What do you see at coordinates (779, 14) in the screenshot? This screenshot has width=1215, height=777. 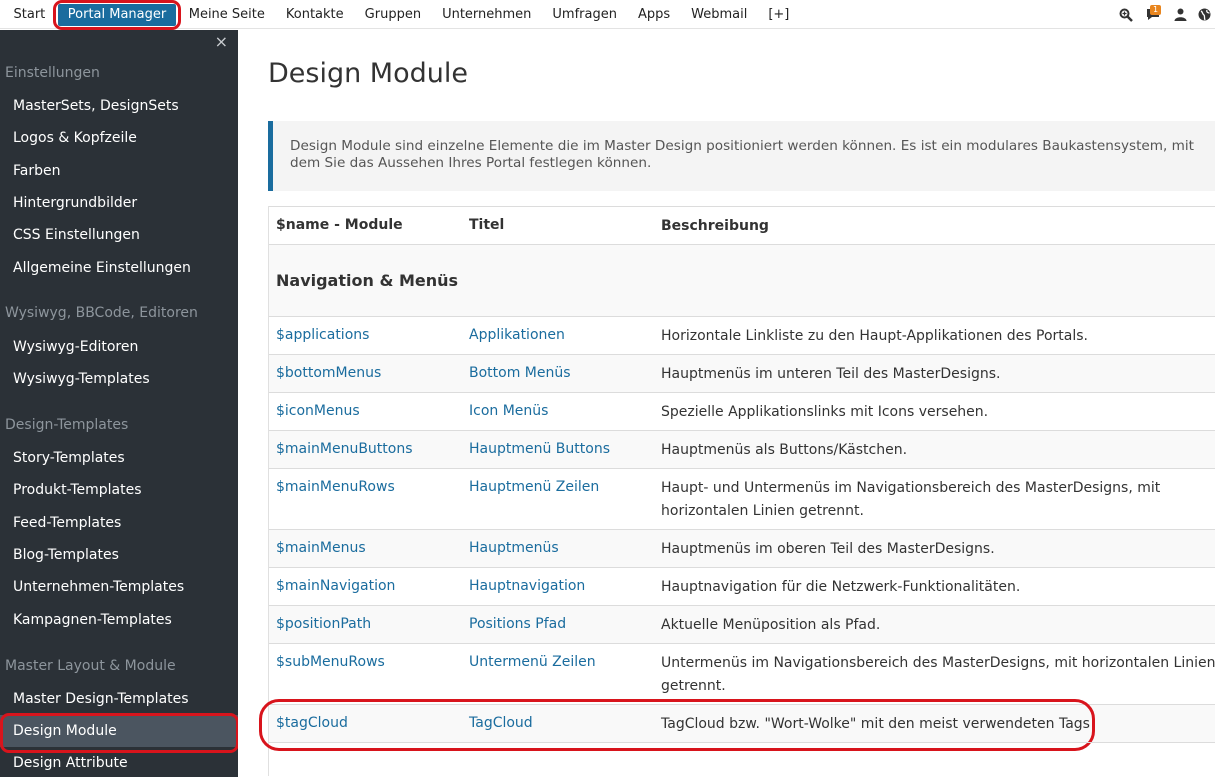 I see `nav-add-more: [+]` at bounding box center [779, 14].